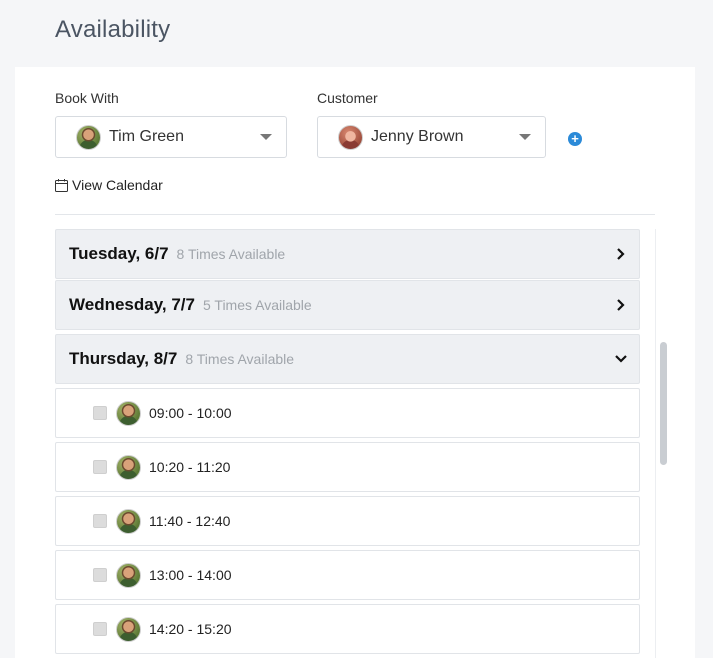 The height and width of the screenshot is (658, 713). Describe the element at coordinates (190, 575) in the screenshot. I see `slot-time: 13:00 - 14:00` at that location.